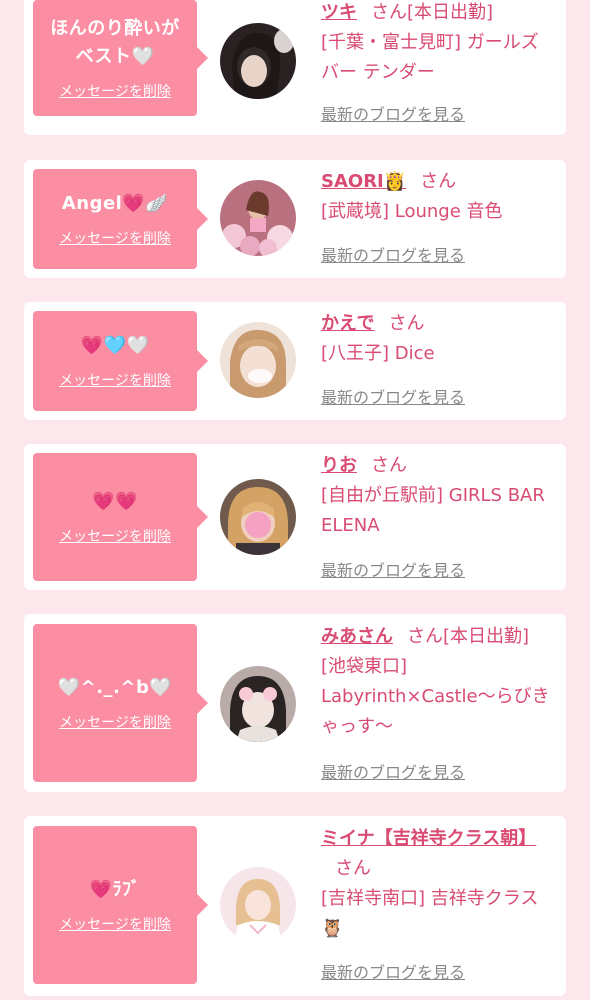 The height and width of the screenshot is (1000, 590). What do you see at coordinates (378, 353) in the screenshot?
I see `shop-info: [八王子] Dice` at bounding box center [378, 353].